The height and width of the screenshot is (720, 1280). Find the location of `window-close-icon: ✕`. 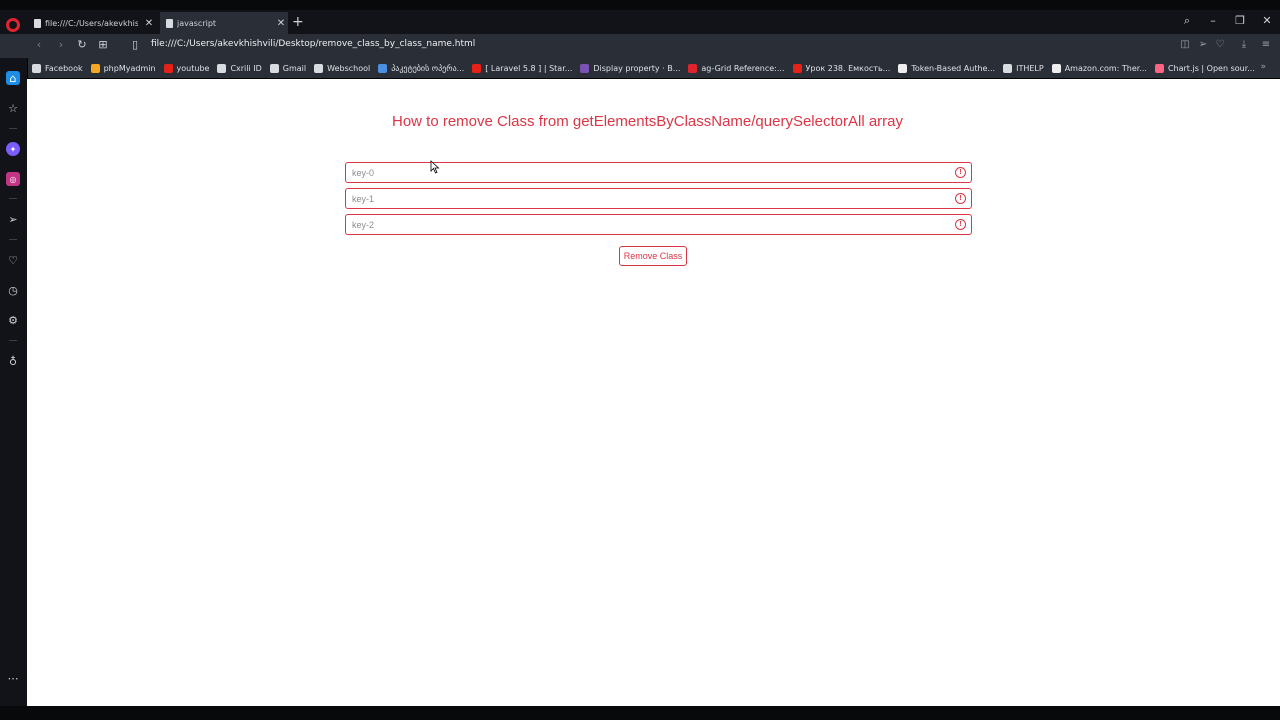

window-close-icon: ✕ is located at coordinates (1267, 20).